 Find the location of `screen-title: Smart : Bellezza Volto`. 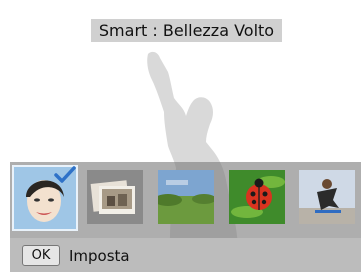

screen-title: Smart : Bellezza Volto is located at coordinates (186, 30).